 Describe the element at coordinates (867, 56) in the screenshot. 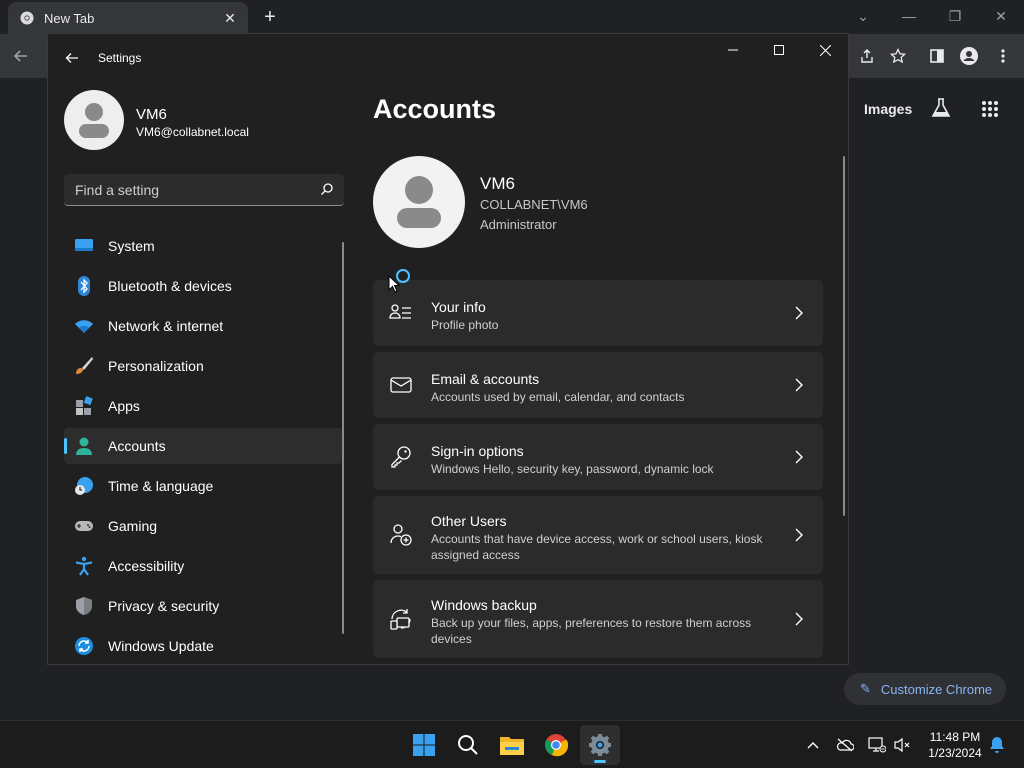

I see `share-icon` at that location.